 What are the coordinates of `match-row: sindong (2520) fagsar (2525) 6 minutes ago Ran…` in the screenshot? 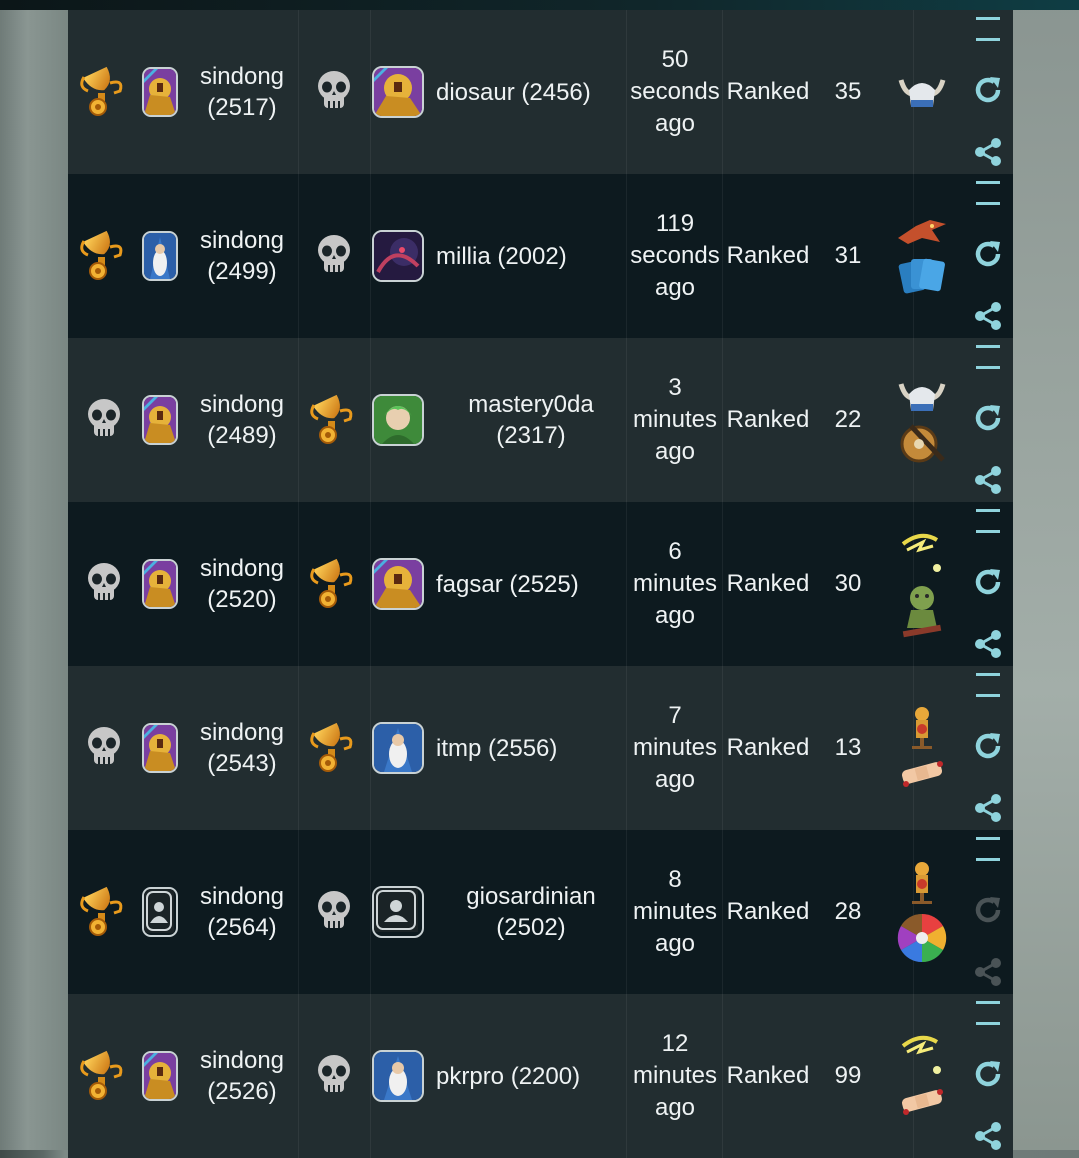 It's located at (540, 584).